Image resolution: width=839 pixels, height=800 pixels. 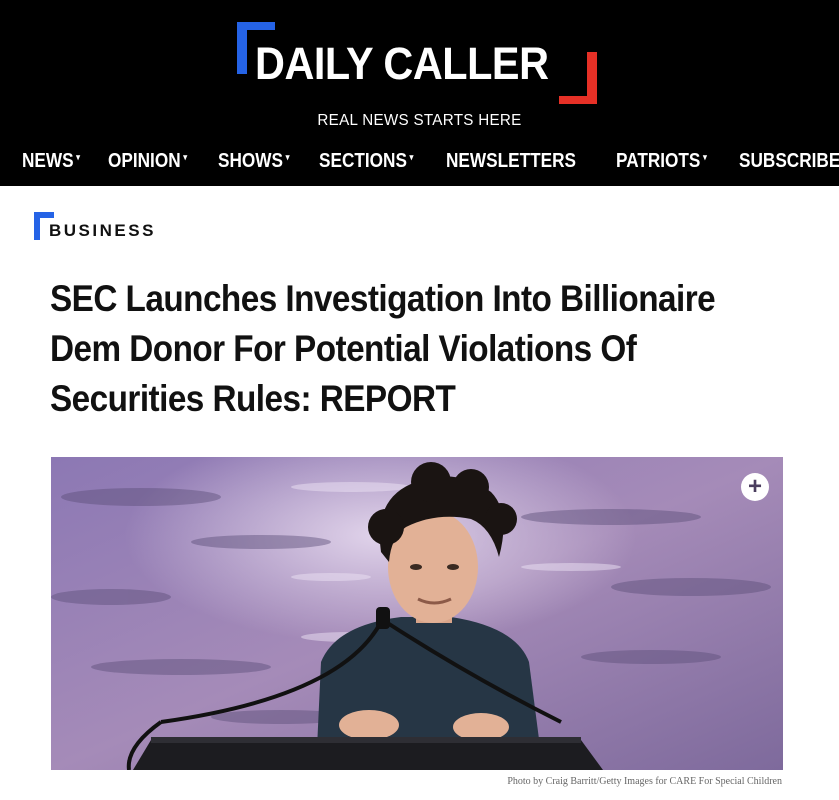 I want to click on logo-blue-bracket-top, so click(x=256, y=26).